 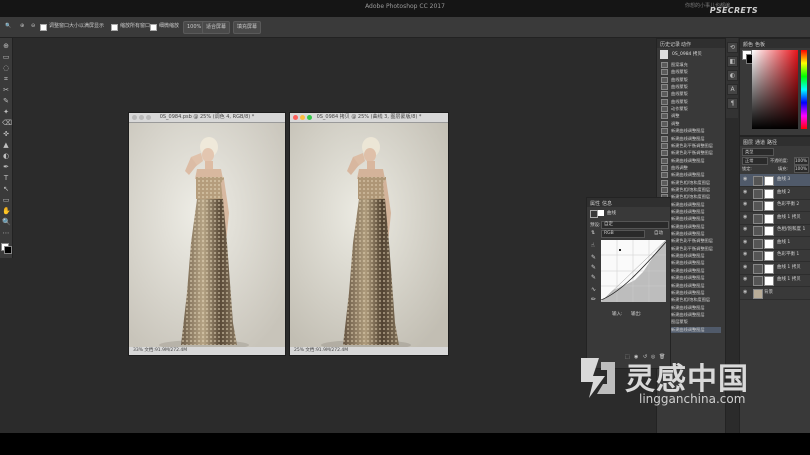 What do you see at coordinates (760, 142) in the screenshot?
I see `tab-channels: 通道` at bounding box center [760, 142].